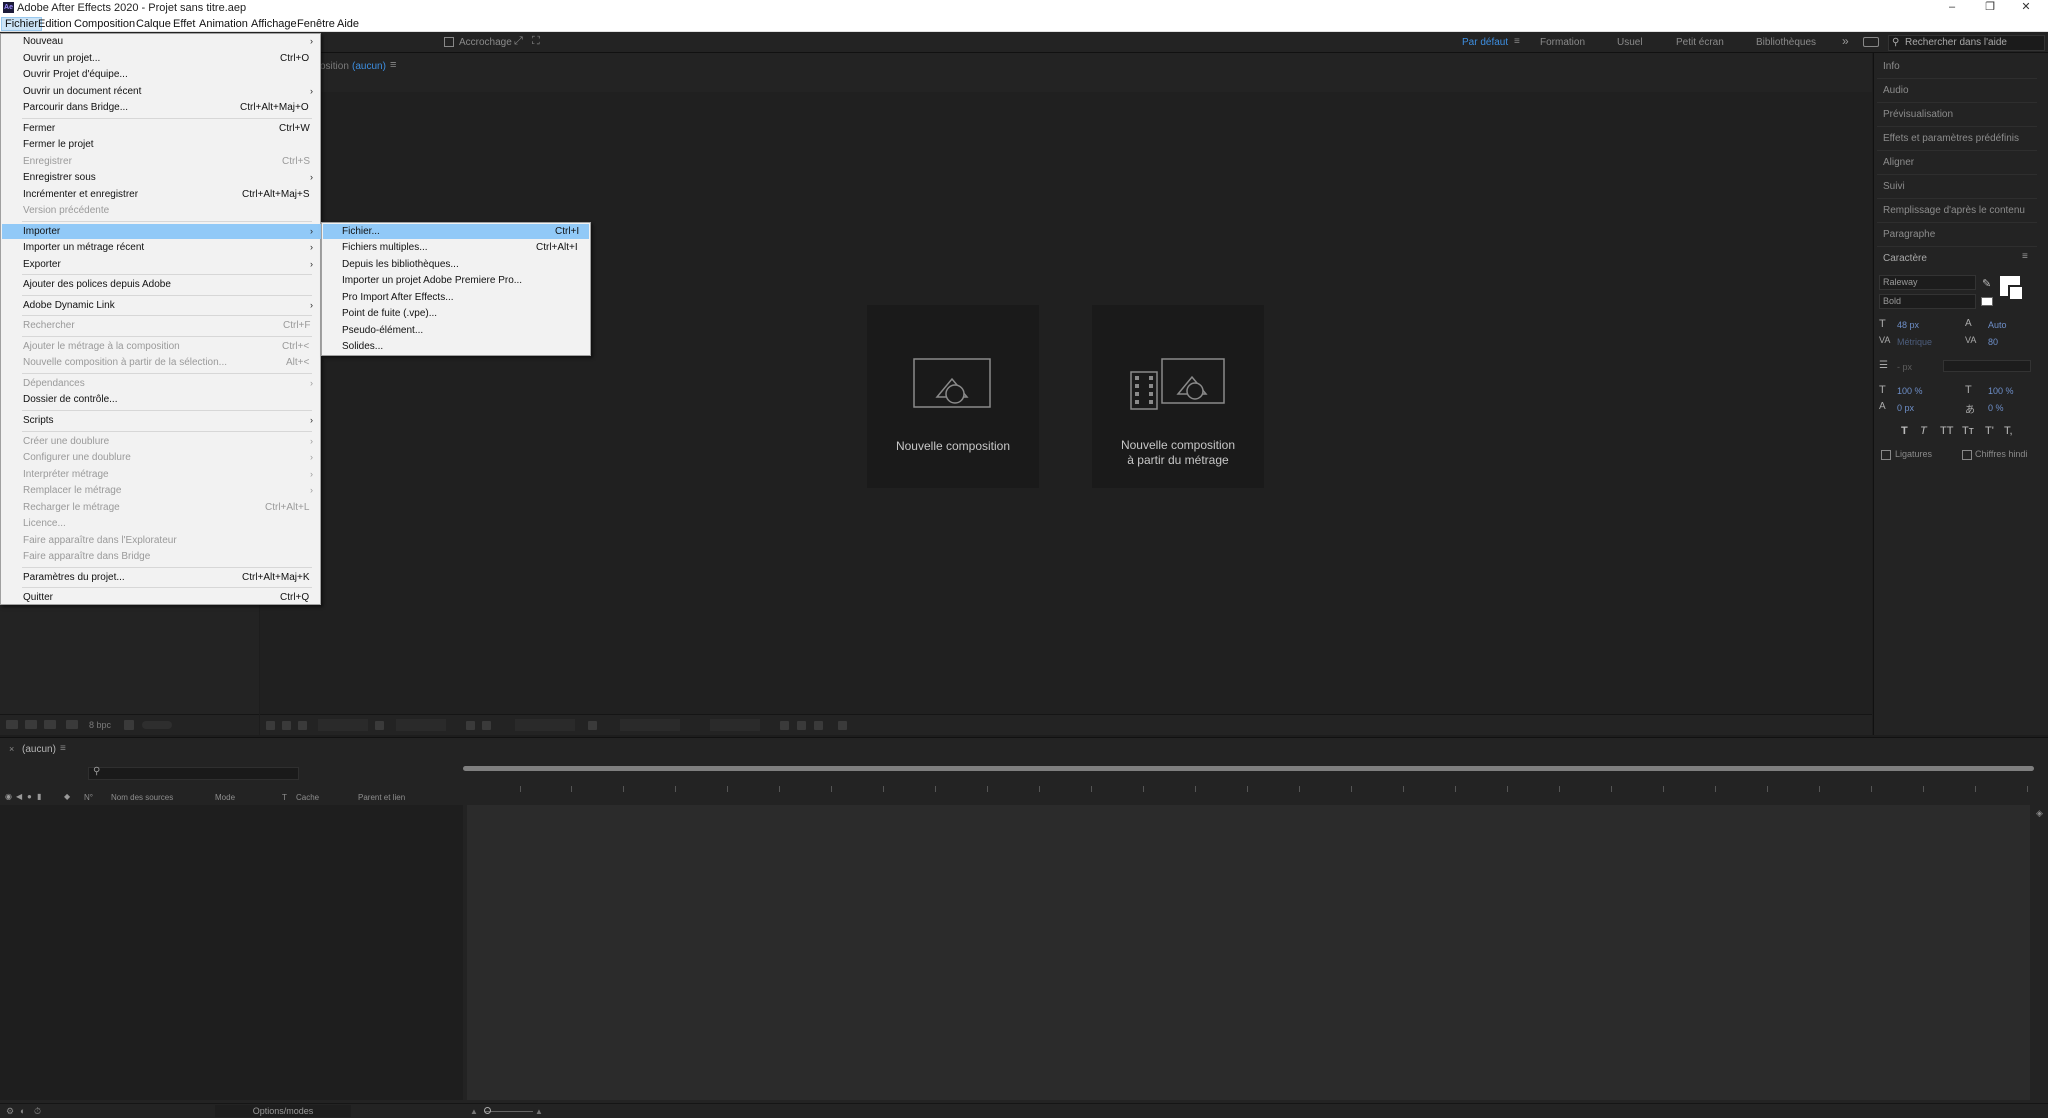  What do you see at coordinates (286, 725) in the screenshot?
I see `mask-icon` at bounding box center [286, 725].